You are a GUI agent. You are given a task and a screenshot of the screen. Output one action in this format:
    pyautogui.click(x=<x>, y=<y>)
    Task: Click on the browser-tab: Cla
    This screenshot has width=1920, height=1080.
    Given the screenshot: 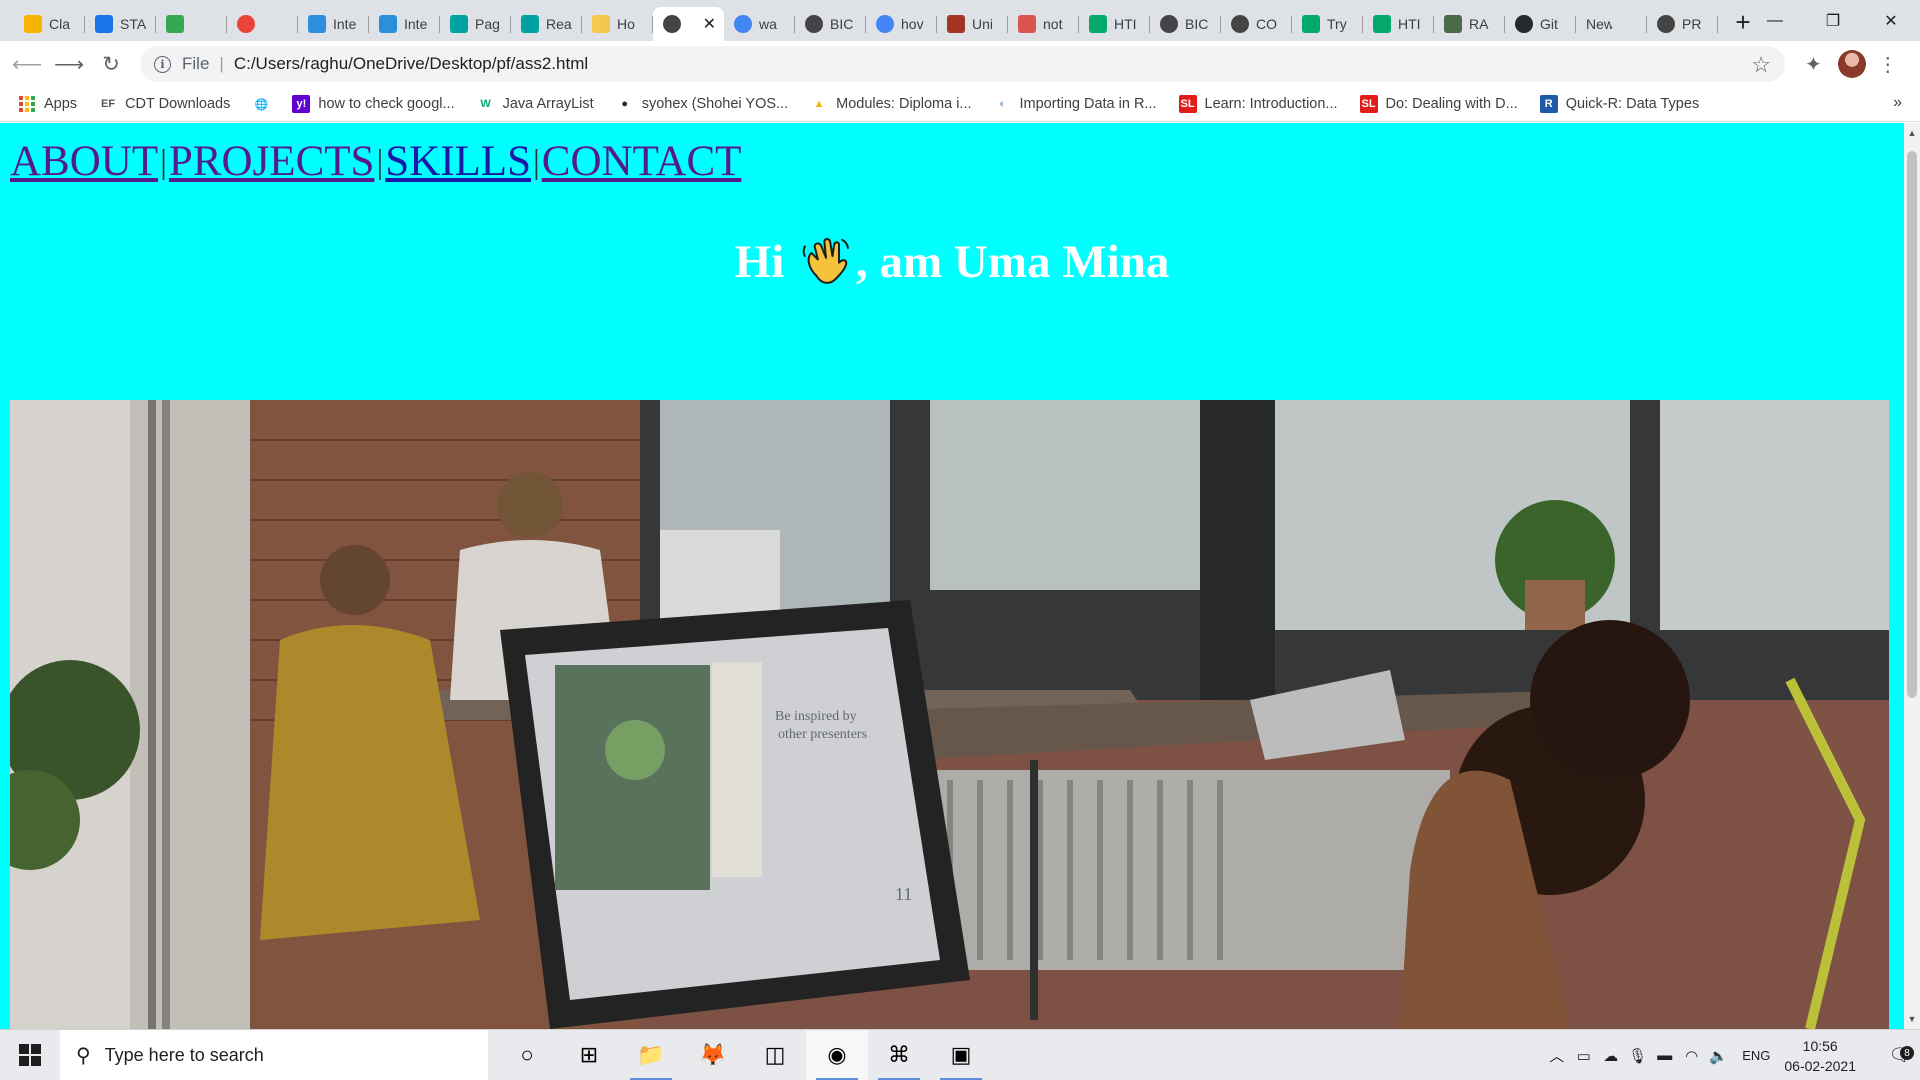 What is the action you would take?
    pyautogui.click(x=49, y=24)
    